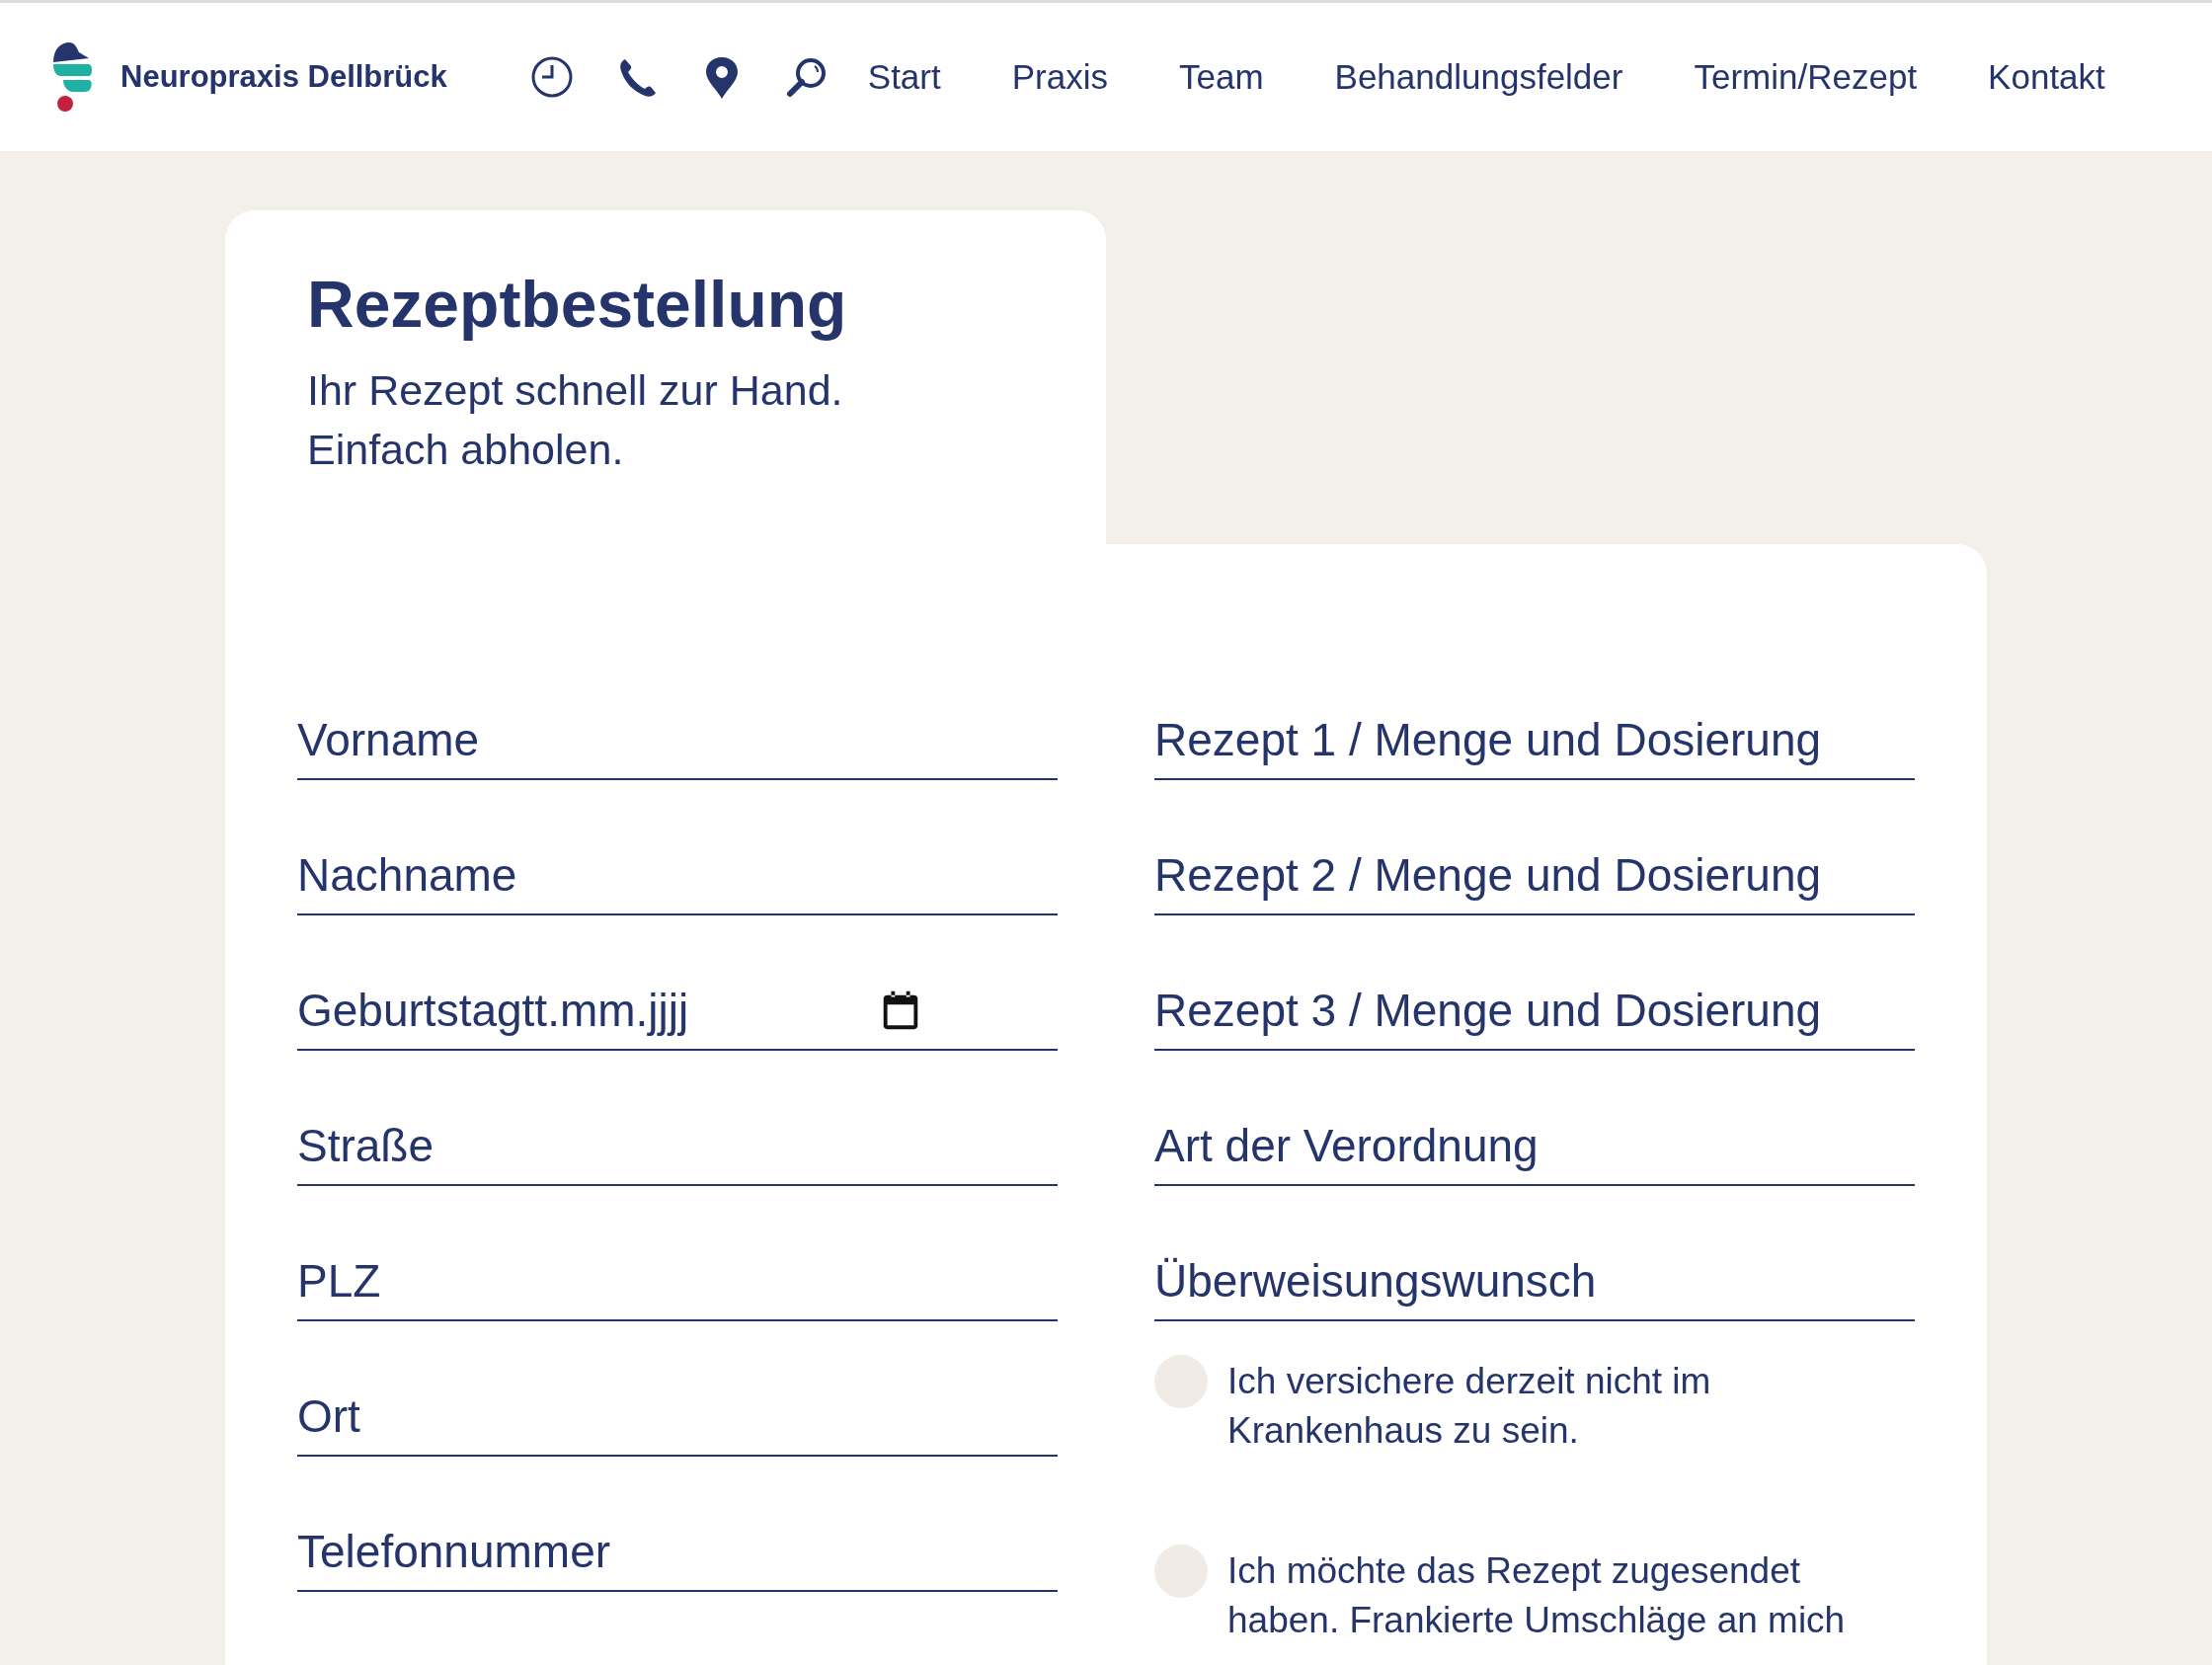 This screenshot has height=1665, width=2212. What do you see at coordinates (552, 77) in the screenshot?
I see `clock-icon` at bounding box center [552, 77].